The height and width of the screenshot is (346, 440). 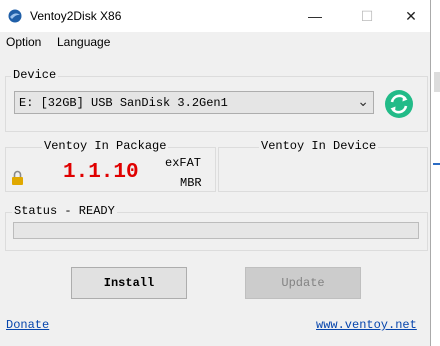 What do you see at coordinates (17, 177) in the screenshot?
I see `lock-icon` at bounding box center [17, 177].